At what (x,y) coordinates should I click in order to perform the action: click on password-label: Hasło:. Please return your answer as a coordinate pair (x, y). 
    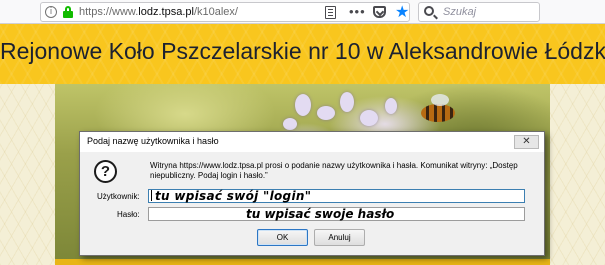
    Looking at the image, I should click on (128, 214).